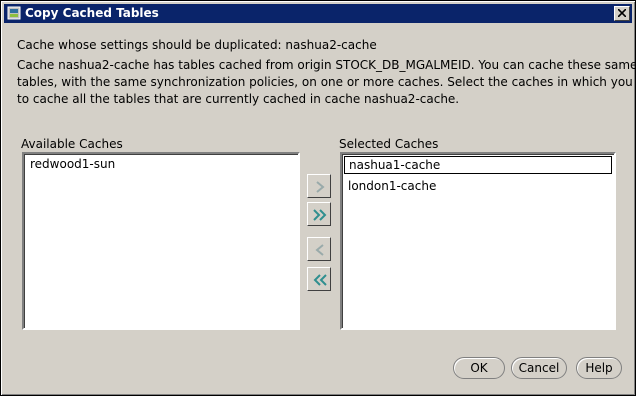 Image resolution: width=636 pixels, height=396 pixels. Describe the element at coordinates (389, 144) in the screenshot. I see `selected-caches-label: Selected Caches` at that location.